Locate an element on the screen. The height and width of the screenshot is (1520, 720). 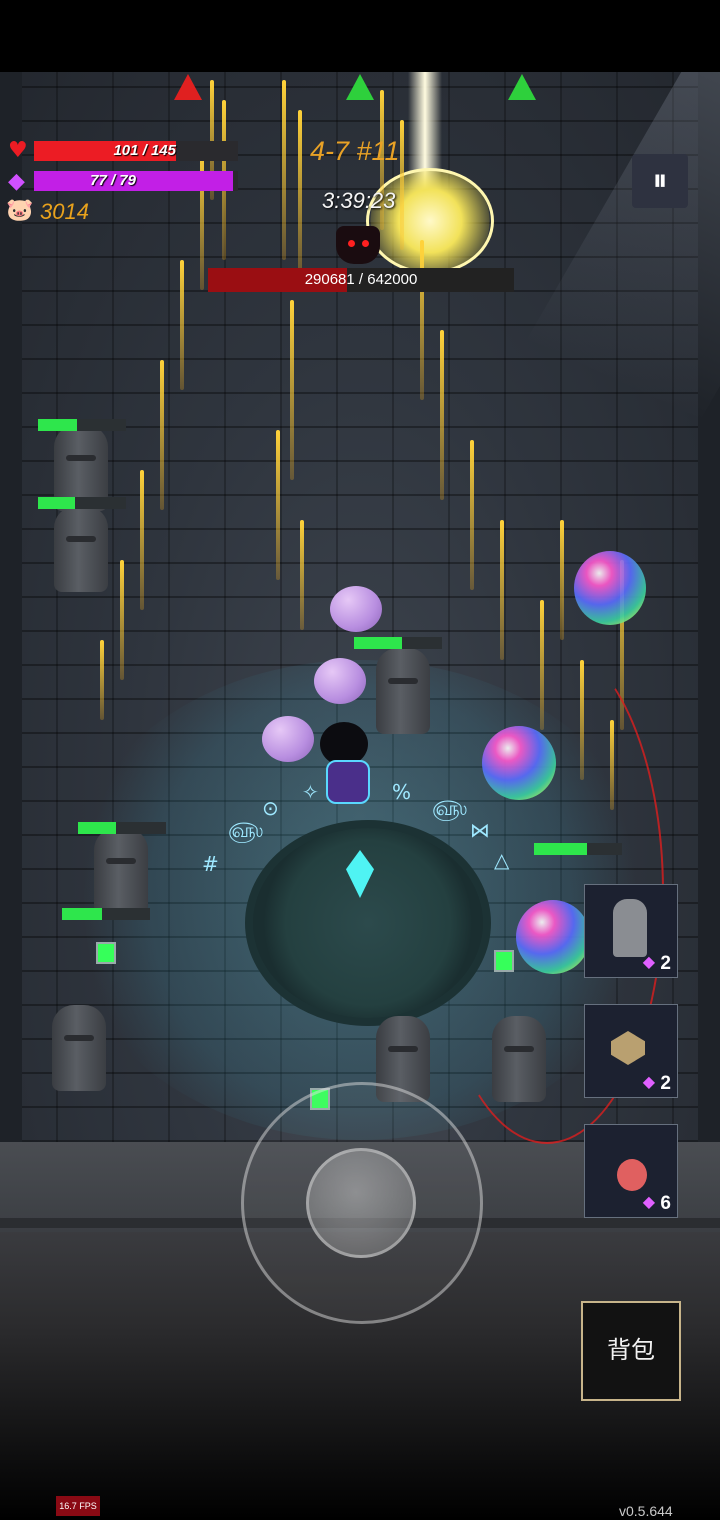
enemy-direction-indicator is located at coordinates (188, 87).